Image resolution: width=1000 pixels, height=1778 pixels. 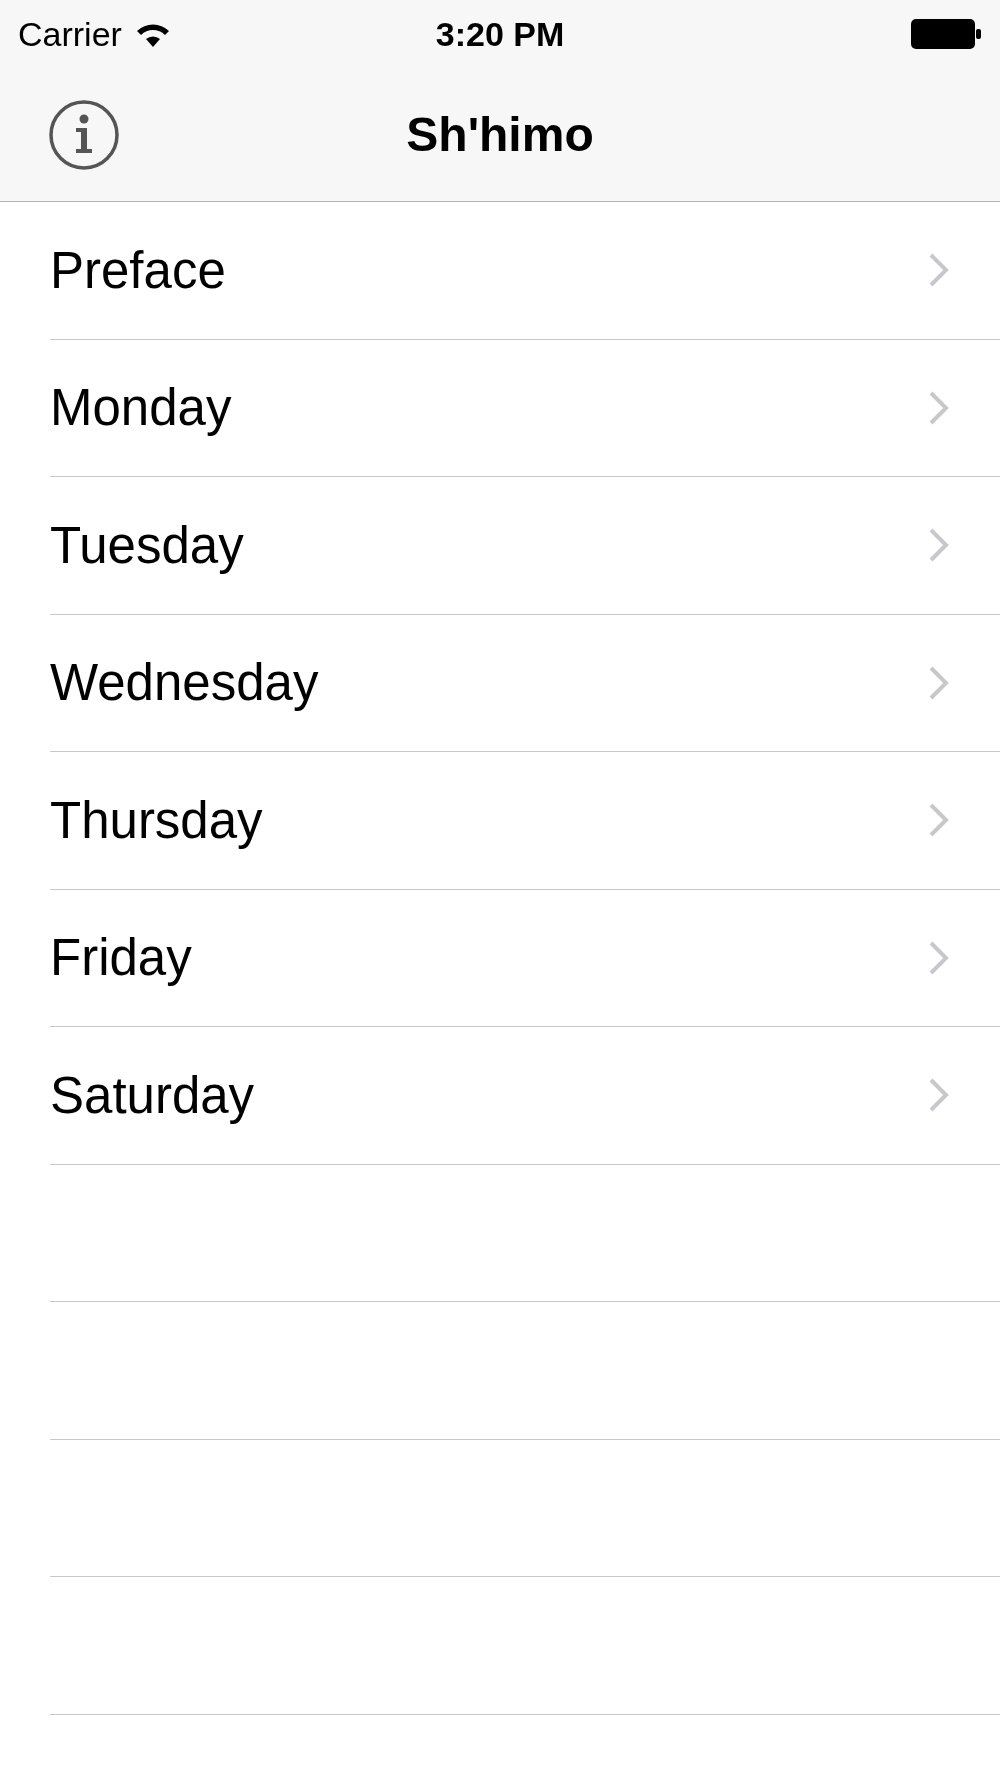 I want to click on carrier-name: Carrier, so click(x=70, y=34).